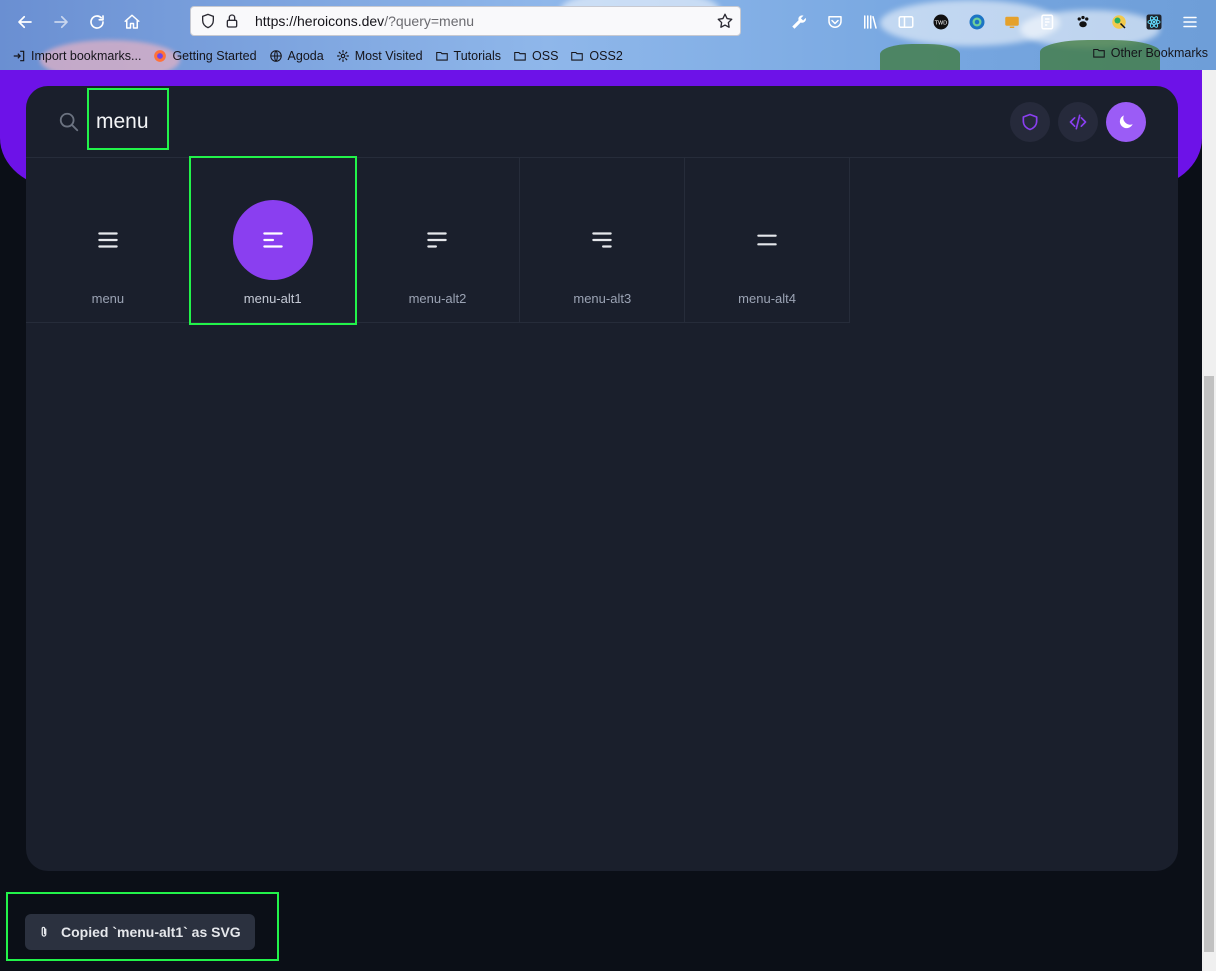 The image size is (1216, 971). I want to click on globe-icon, so click(276, 56).